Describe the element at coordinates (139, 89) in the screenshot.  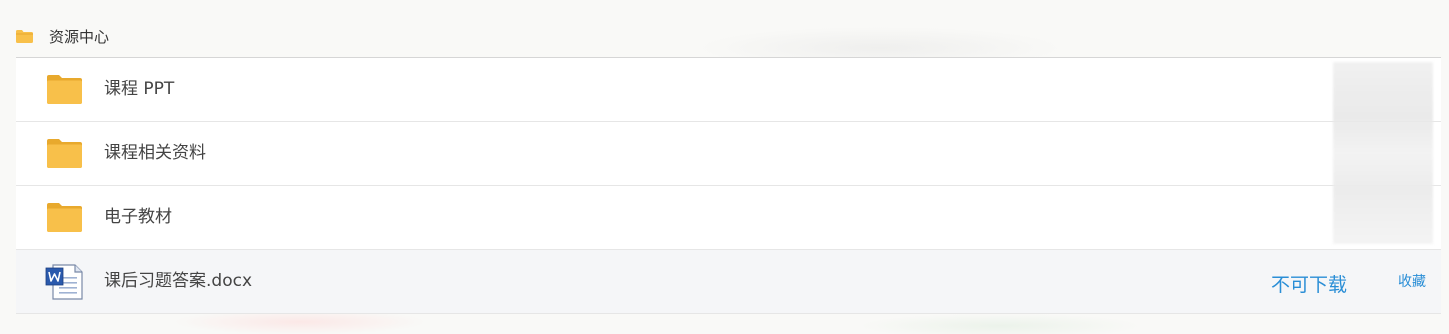
I see `item-name: 课程 PPT` at that location.